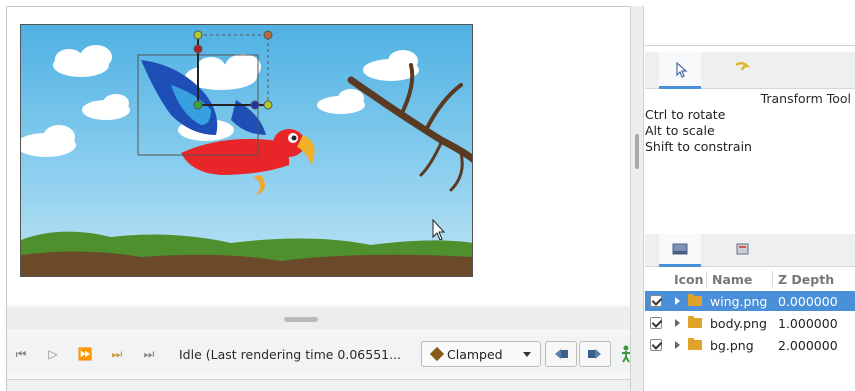 The height and width of the screenshot is (391, 855). I want to click on layers-icon, so click(680, 249).